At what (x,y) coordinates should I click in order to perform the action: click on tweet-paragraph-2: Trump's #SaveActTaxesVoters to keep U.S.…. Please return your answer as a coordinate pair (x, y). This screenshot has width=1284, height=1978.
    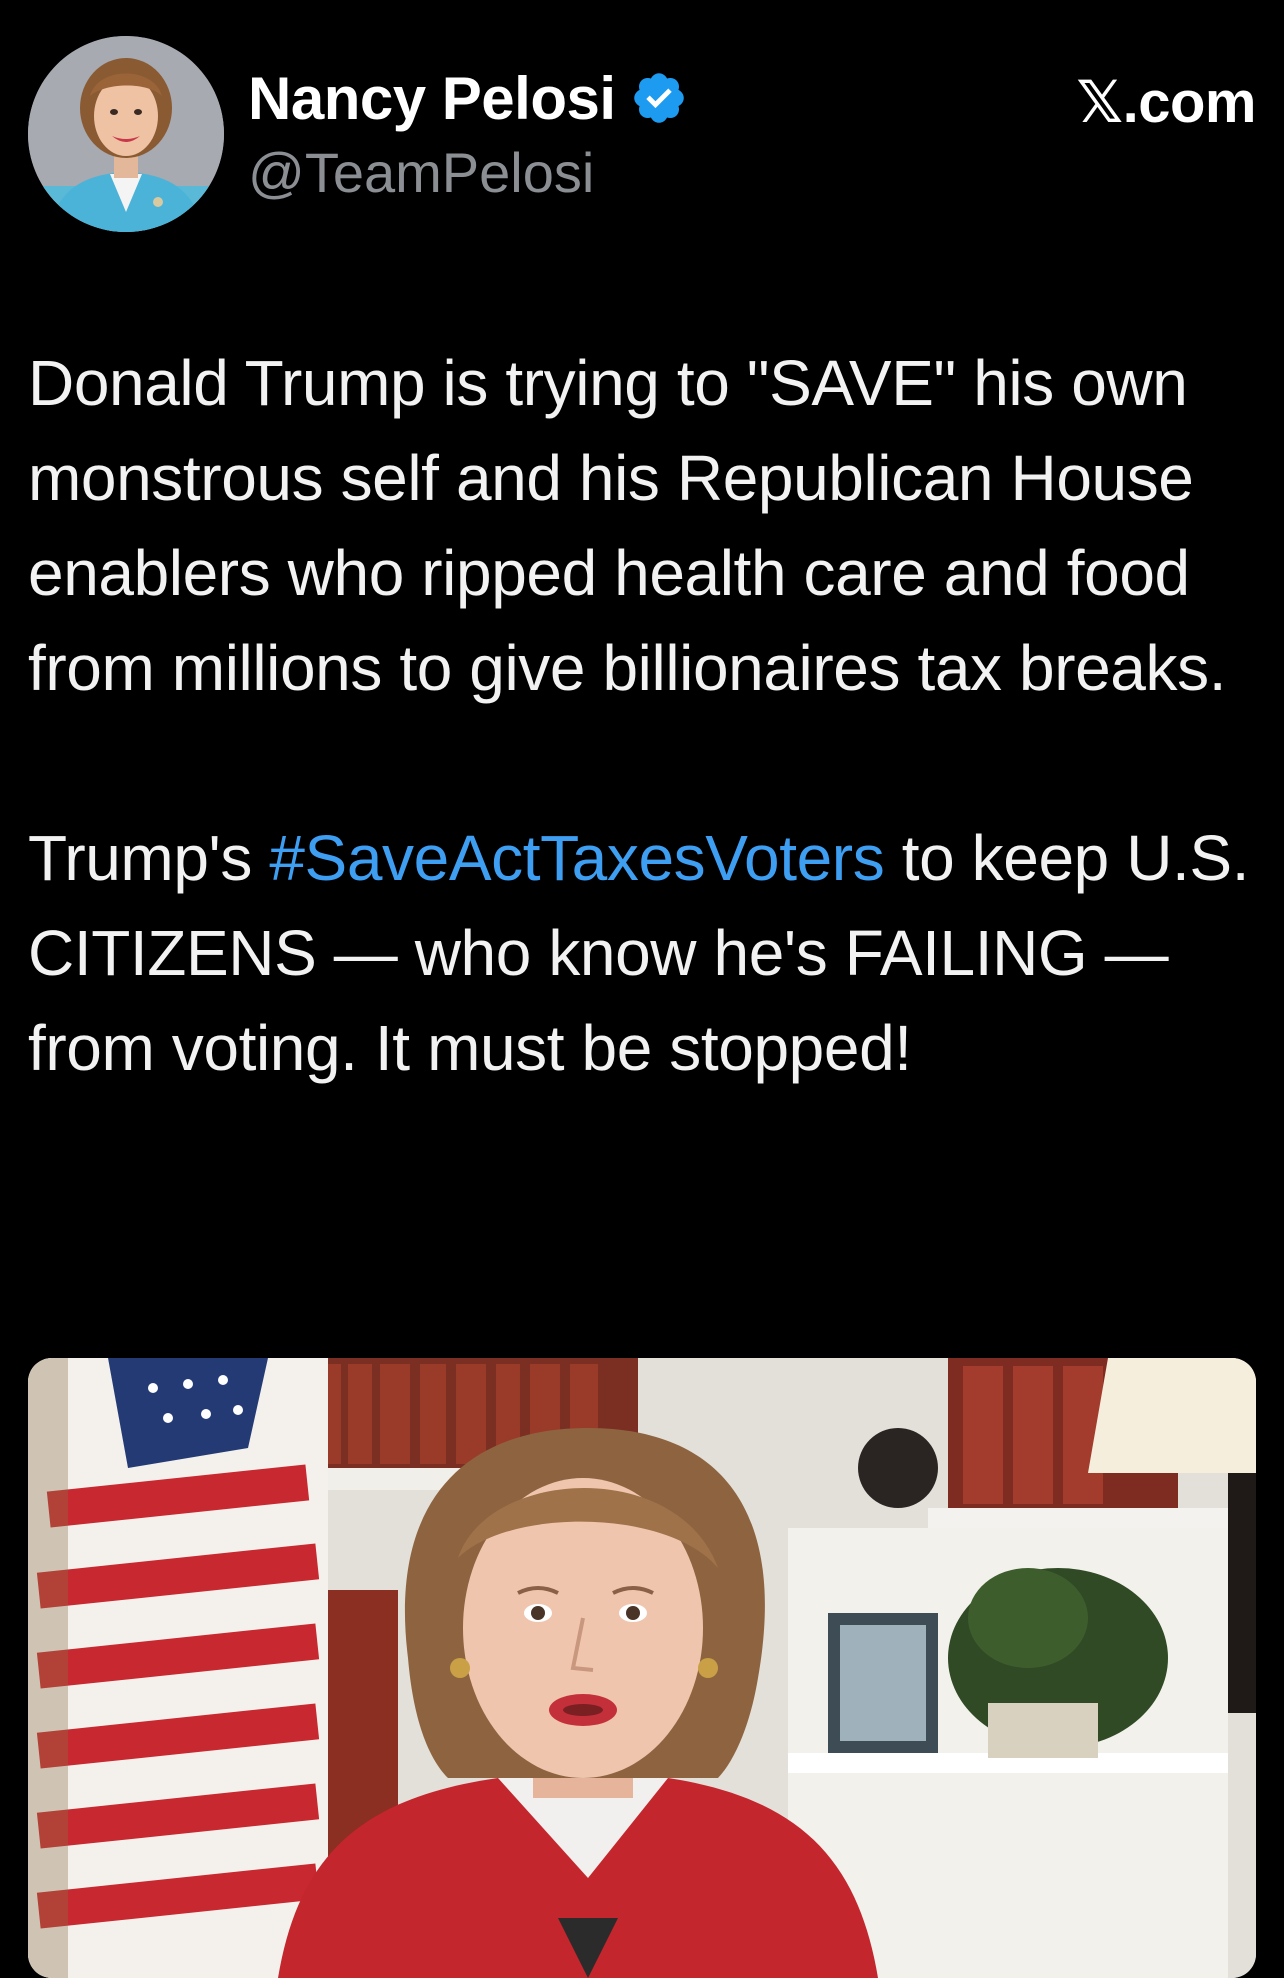
    Looking at the image, I should click on (643, 953).